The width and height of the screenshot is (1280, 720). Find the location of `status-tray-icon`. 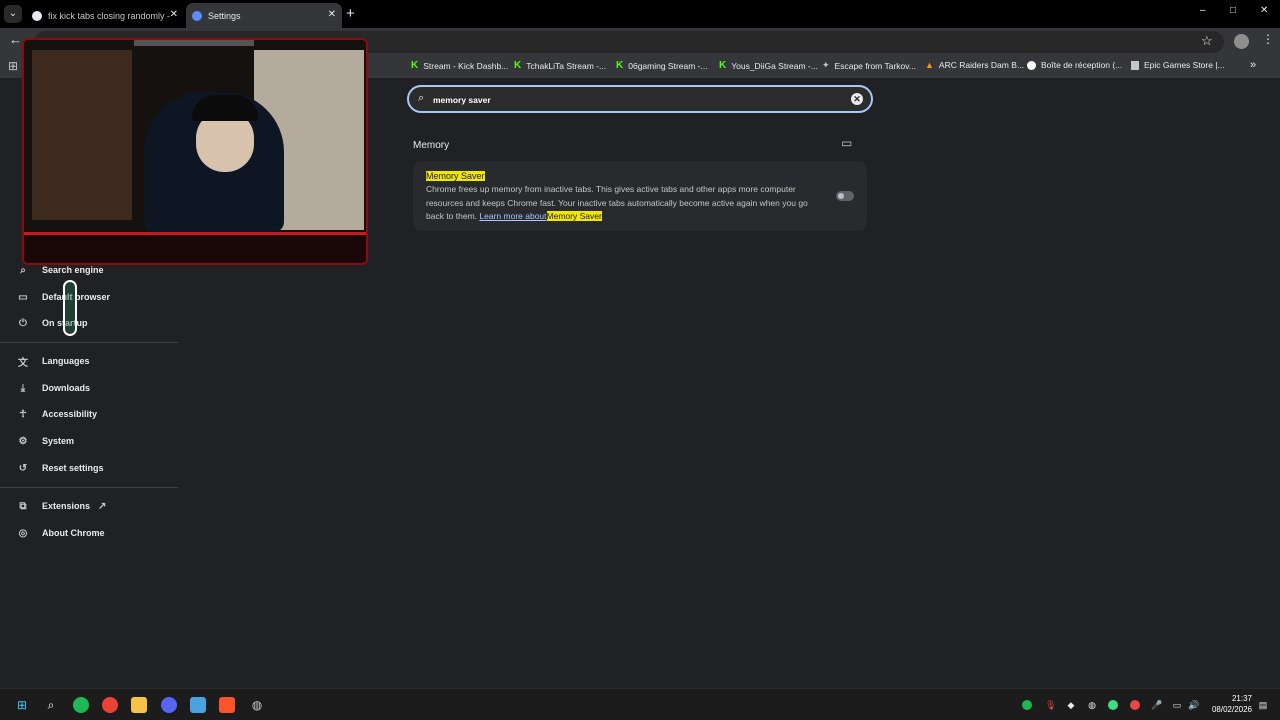

status-tray-icon is located at coordinates (1113, 705).